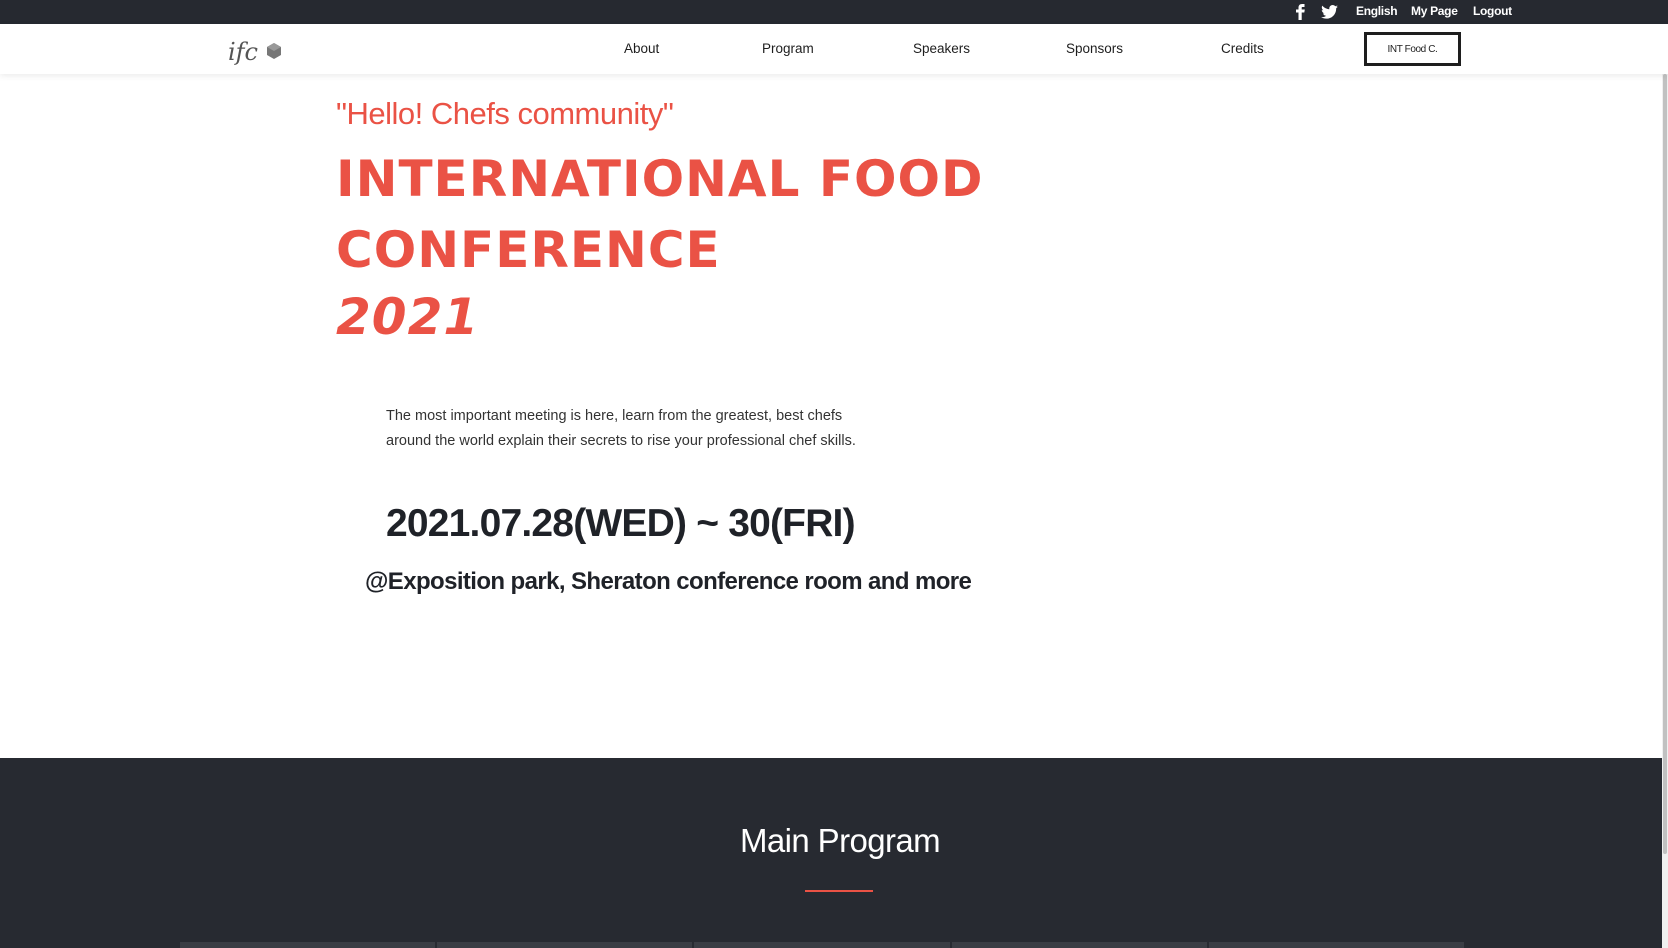 The height and width of the screenshot is (948, 1668). I want to click on my-page-link: My Page, so click(1434, 11).